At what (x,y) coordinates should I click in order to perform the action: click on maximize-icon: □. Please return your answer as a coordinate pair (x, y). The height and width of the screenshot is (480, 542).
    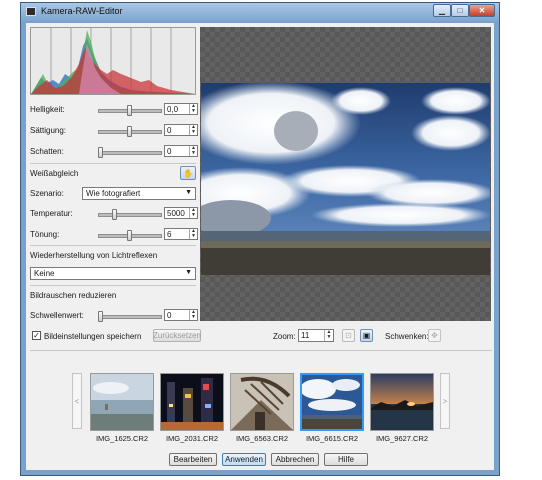
    Looking at the image, I should click on (460, 10).